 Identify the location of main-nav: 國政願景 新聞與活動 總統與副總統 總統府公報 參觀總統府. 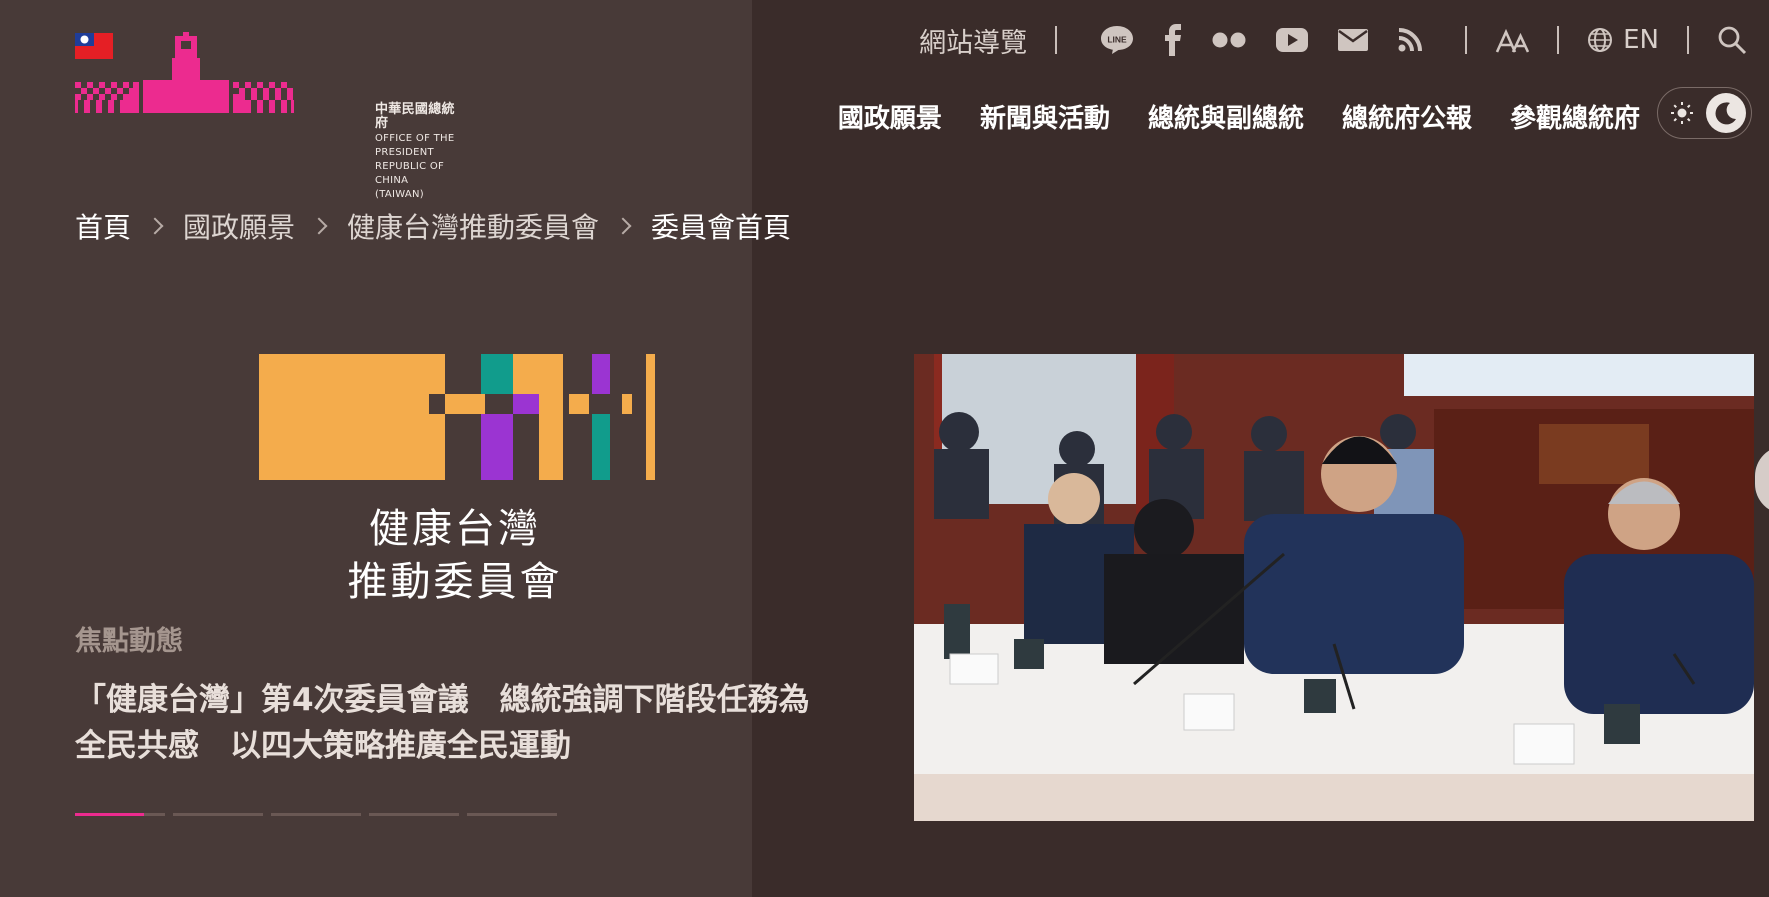
(1200, 116).